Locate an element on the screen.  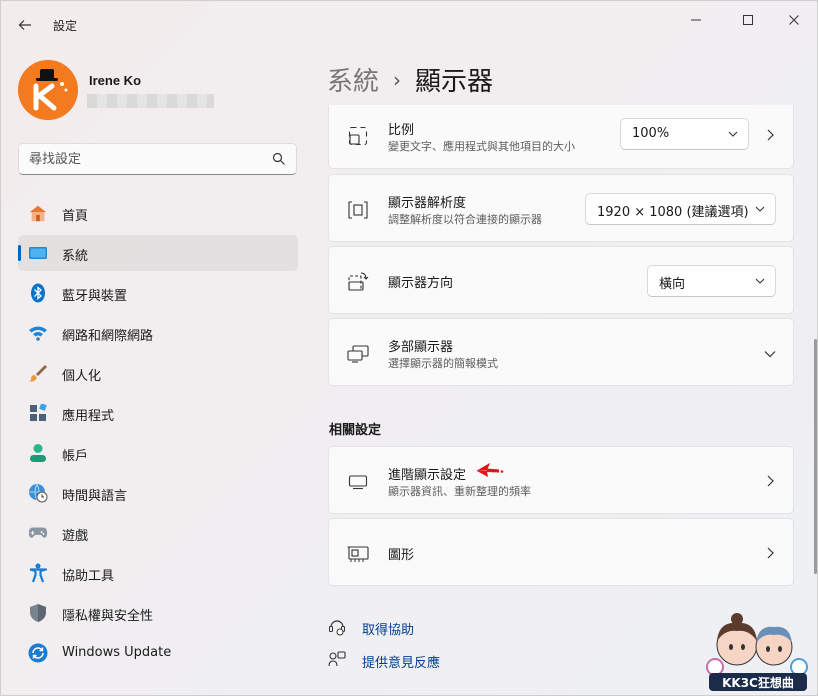
breadcrumb: 系統 › 顯示器 is located at coordinates (410, 79).